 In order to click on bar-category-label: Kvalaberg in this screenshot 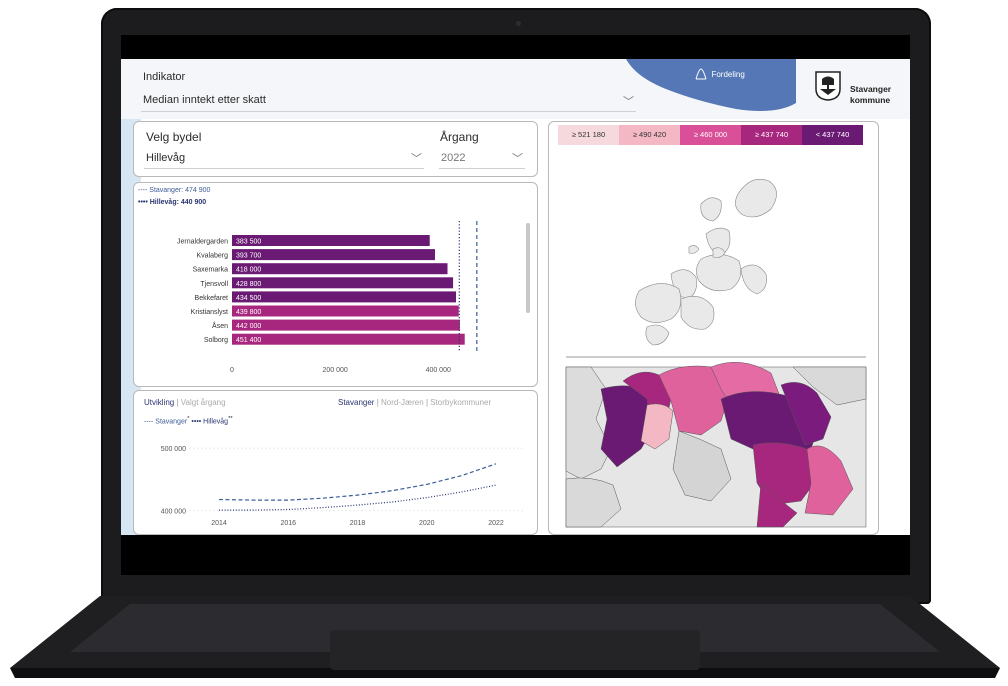, I will do `click(212, 256)`.